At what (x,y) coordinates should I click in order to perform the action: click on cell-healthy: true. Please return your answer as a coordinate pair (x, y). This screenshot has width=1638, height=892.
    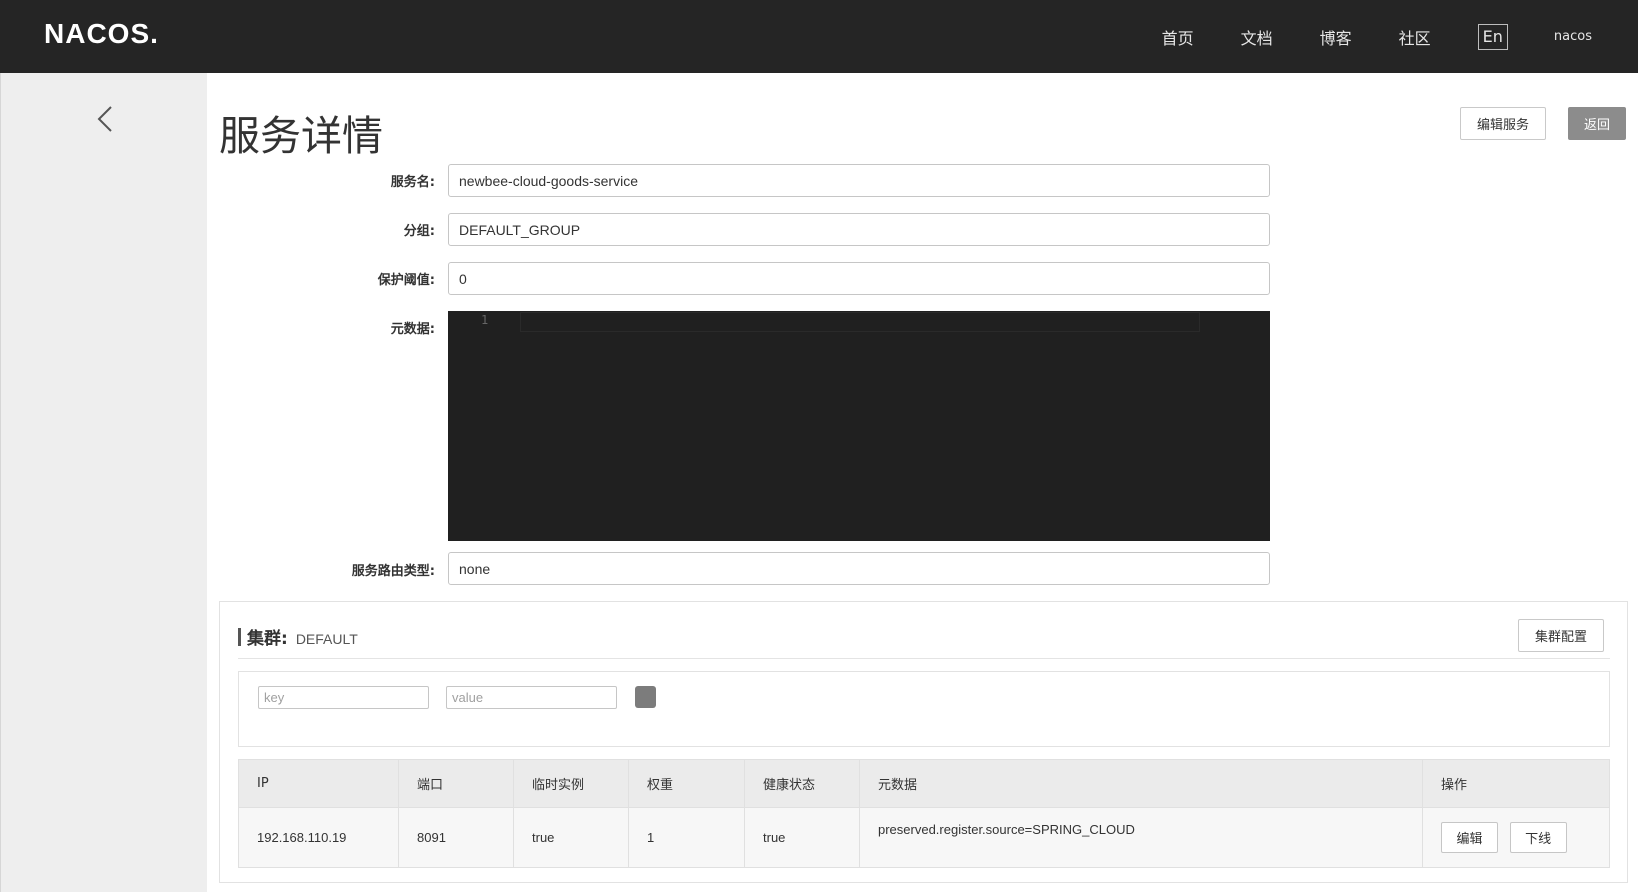
    Looking at the image, I should click on (802, 837).